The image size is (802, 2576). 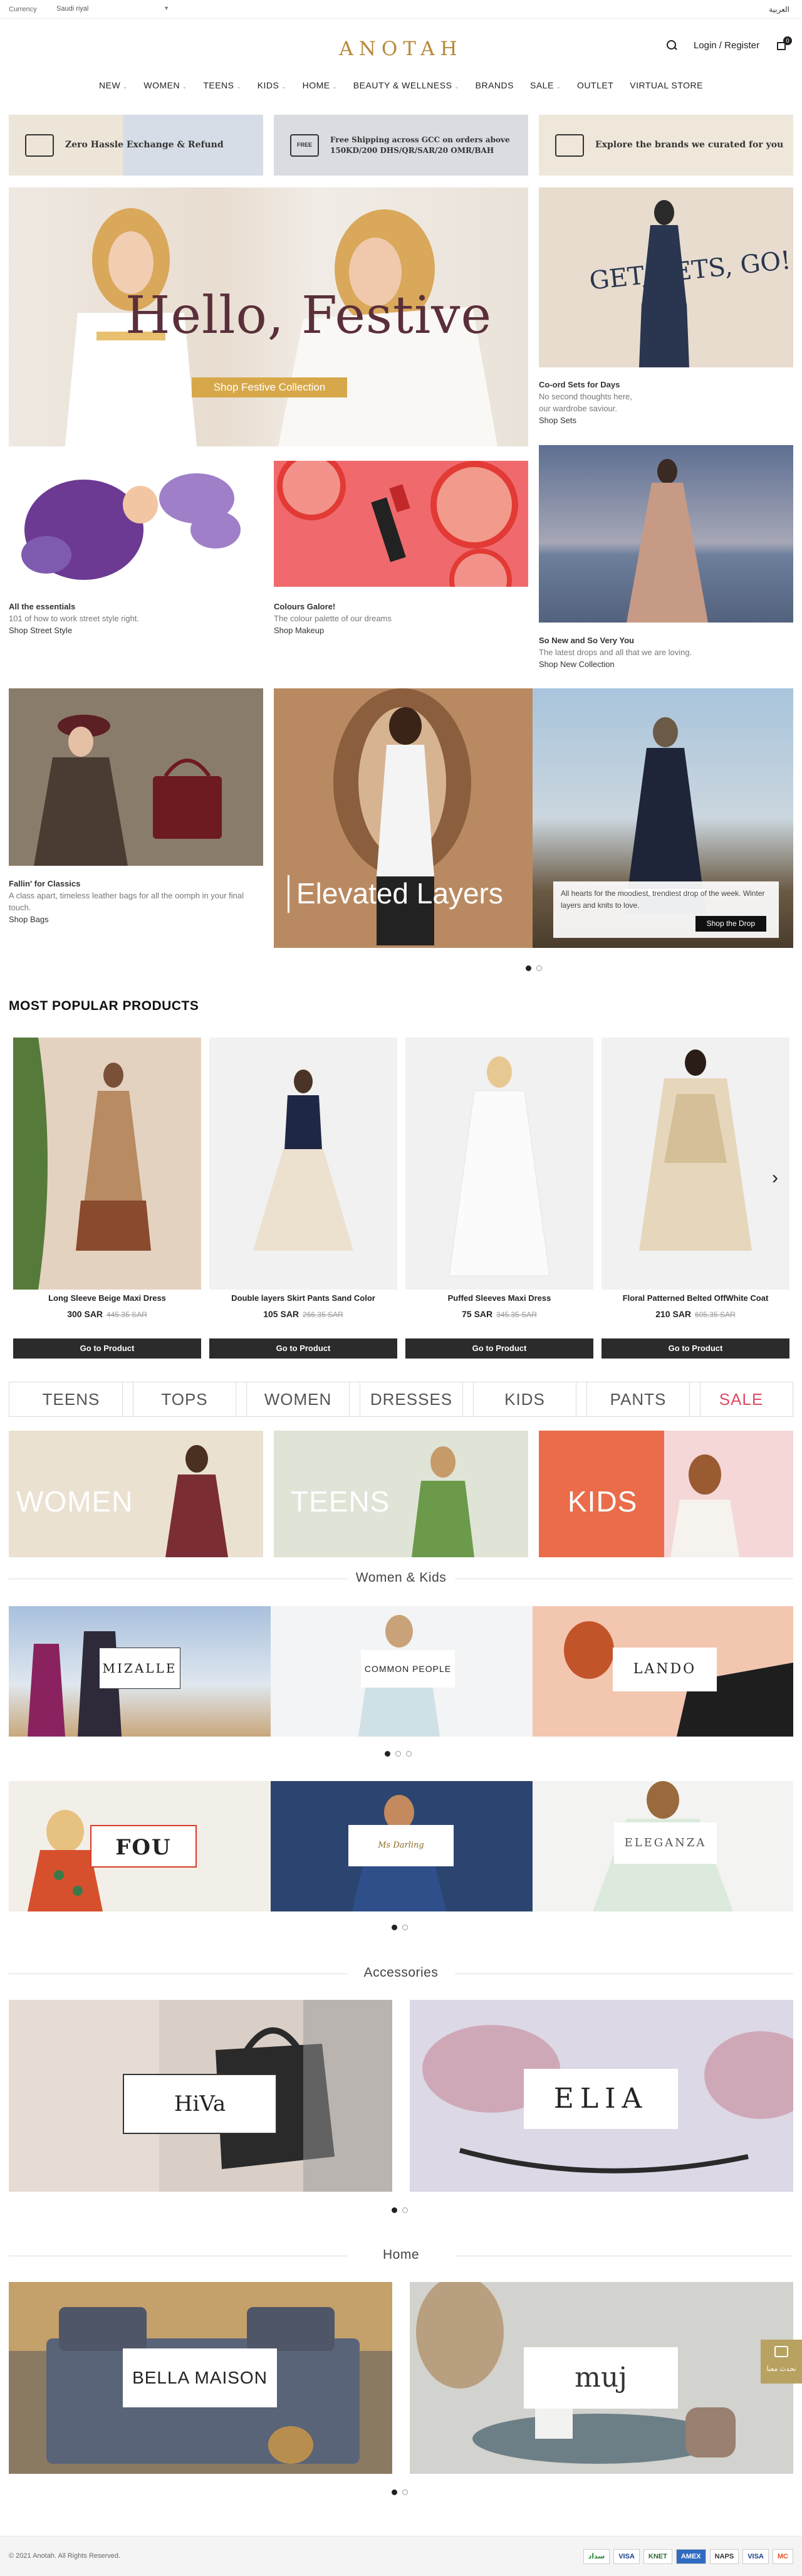 I want to click on product-name: Double layers Skirt Pants Sand Color, so click(x=303, y=1298).